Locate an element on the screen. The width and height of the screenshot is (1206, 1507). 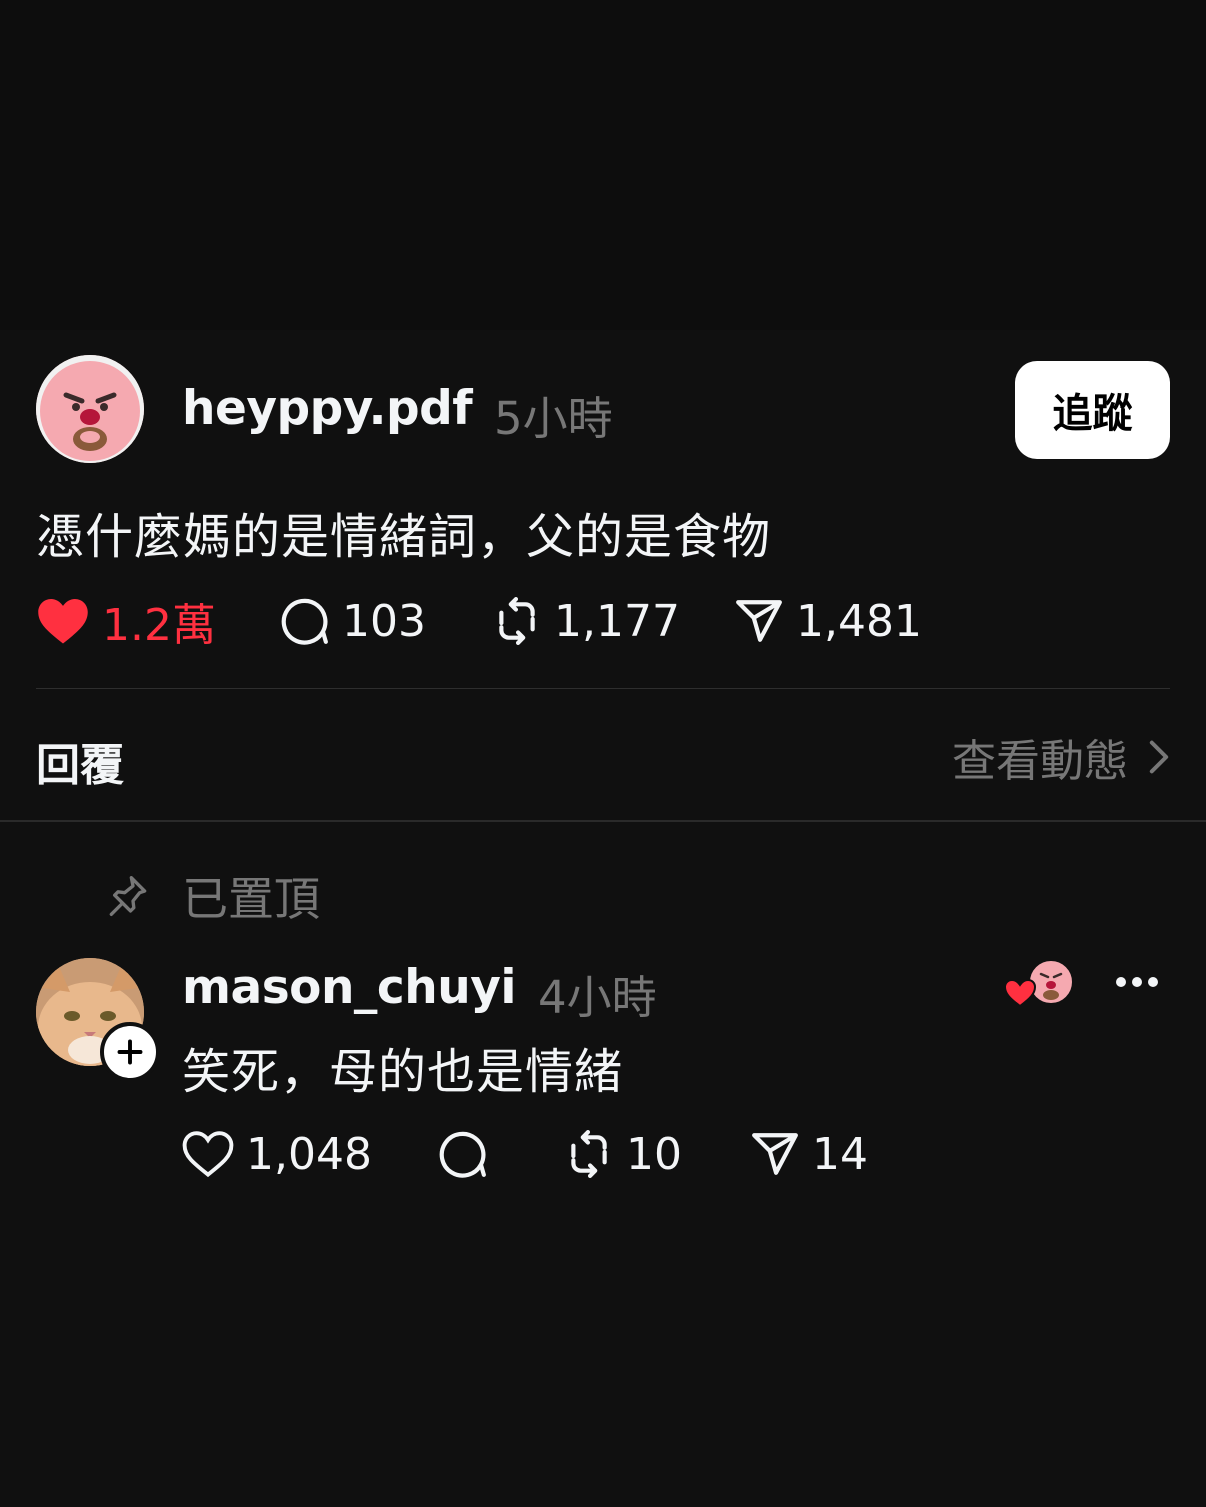
post-header: heyppy.pdf 5小時 追蹤 is located at coordinates (603, 410).